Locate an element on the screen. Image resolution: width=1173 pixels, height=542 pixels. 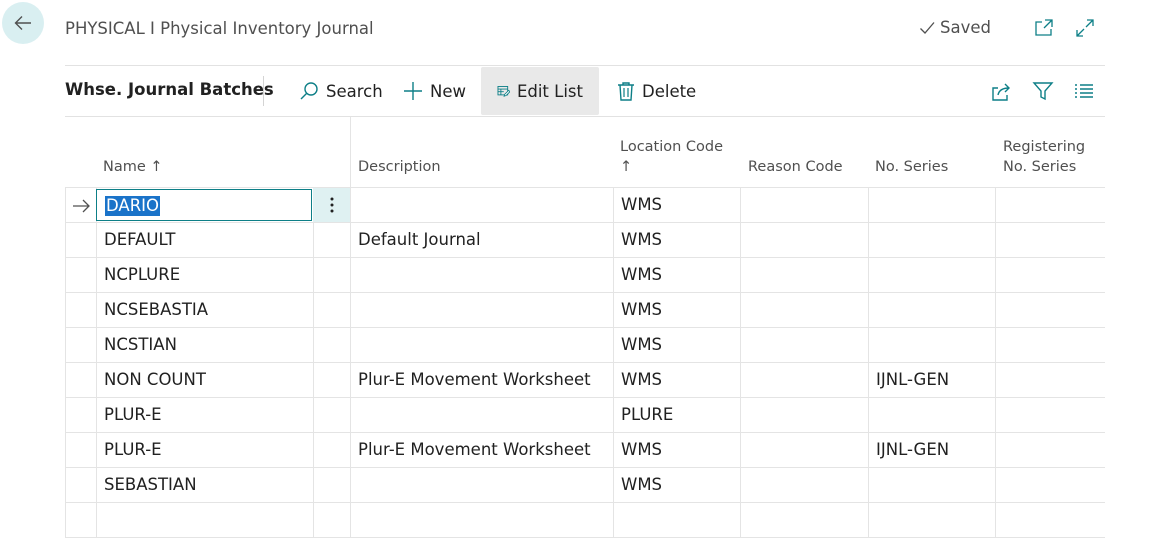
column-location-label: Location Code is located at coordinates (672, 147).